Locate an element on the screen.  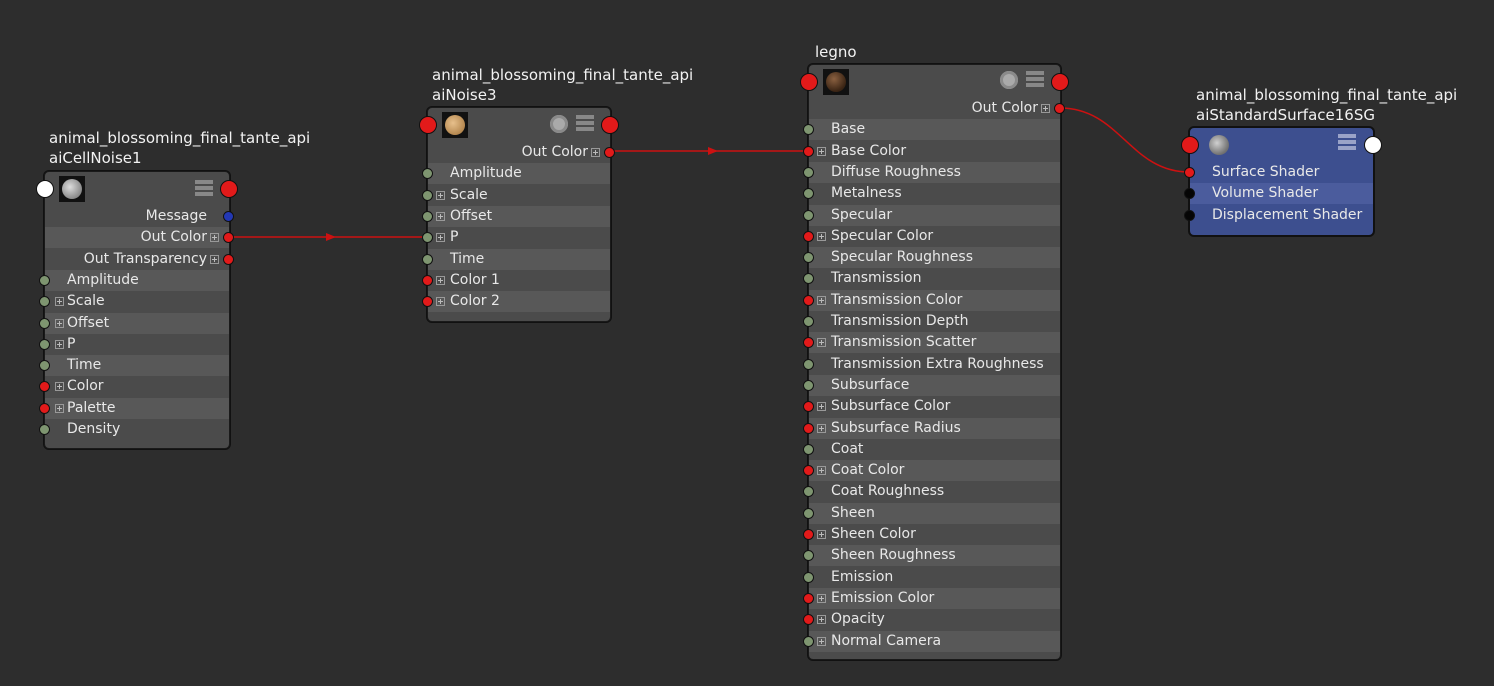
cellnoise-input-palette: Palette is located at coordinates (134, 408).